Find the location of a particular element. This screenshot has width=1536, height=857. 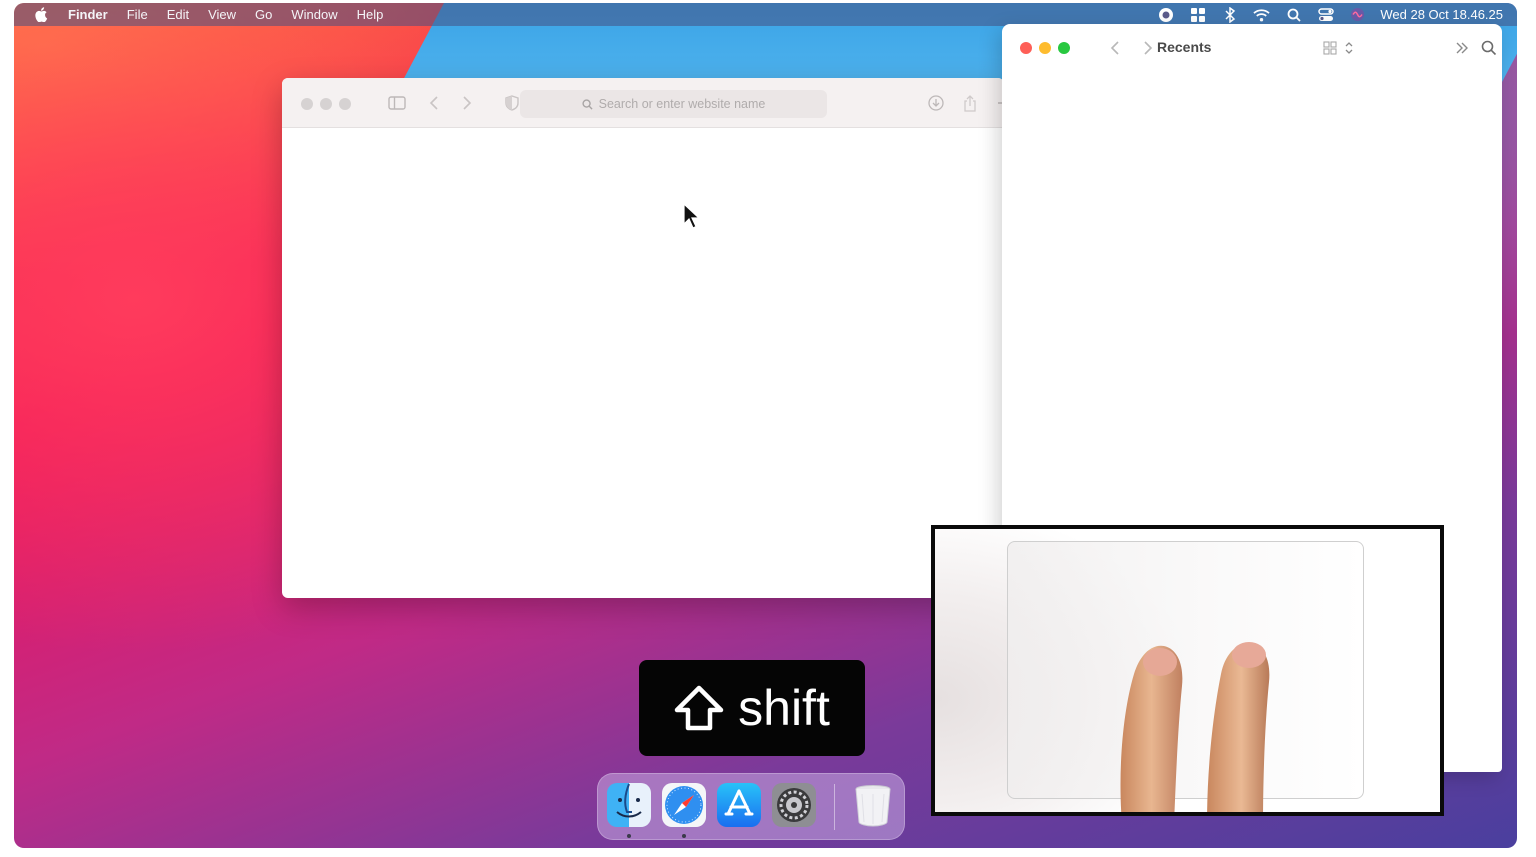

safari-close-button is located at coordinates (307, 104).